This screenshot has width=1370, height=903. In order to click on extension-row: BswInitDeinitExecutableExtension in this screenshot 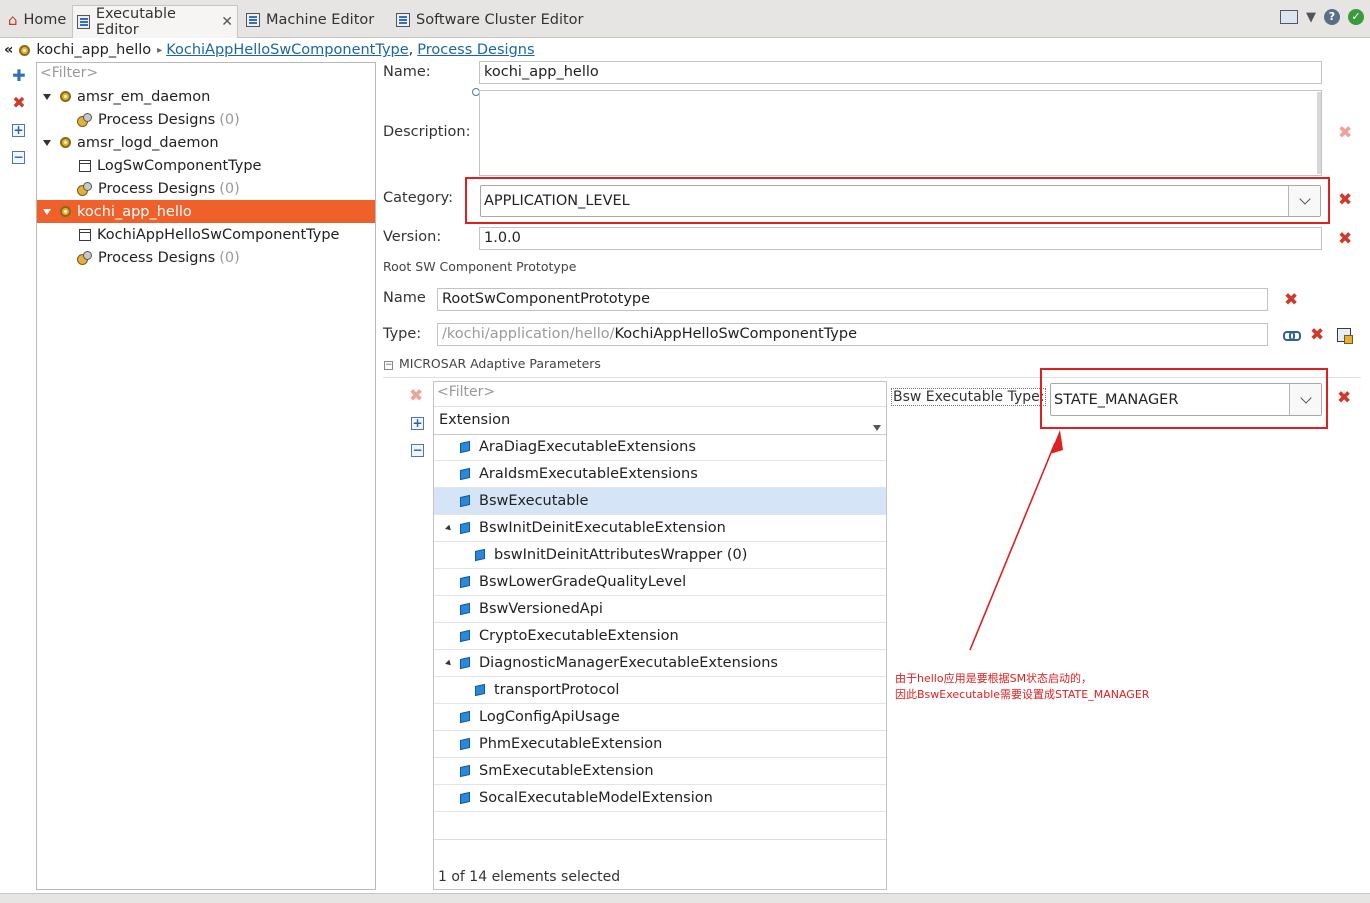, I will do `click(660, 528)`.